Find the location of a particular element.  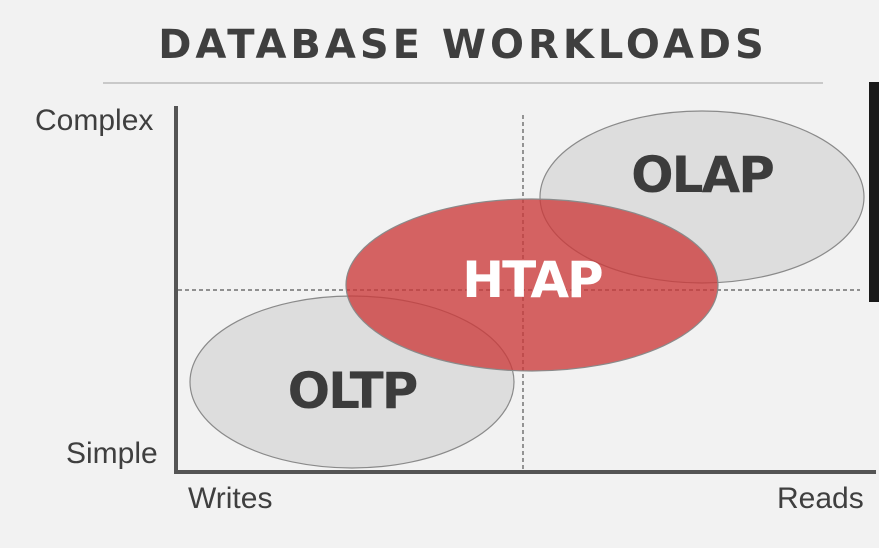

y-axis-top-label: Complex is located at coordinates (94, 120).